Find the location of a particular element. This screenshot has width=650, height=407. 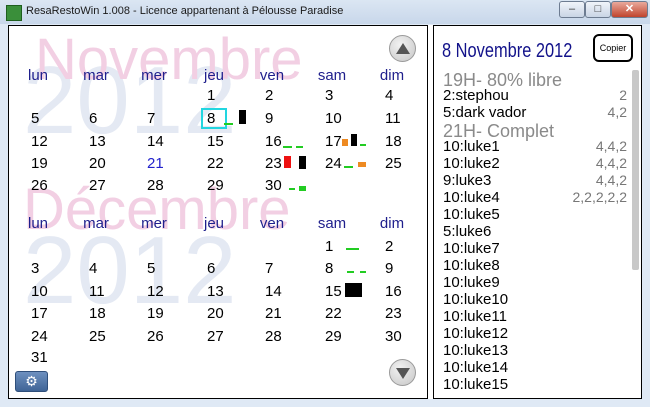

reservation-name: 9:luke3 is located at coordinates (467, 180).